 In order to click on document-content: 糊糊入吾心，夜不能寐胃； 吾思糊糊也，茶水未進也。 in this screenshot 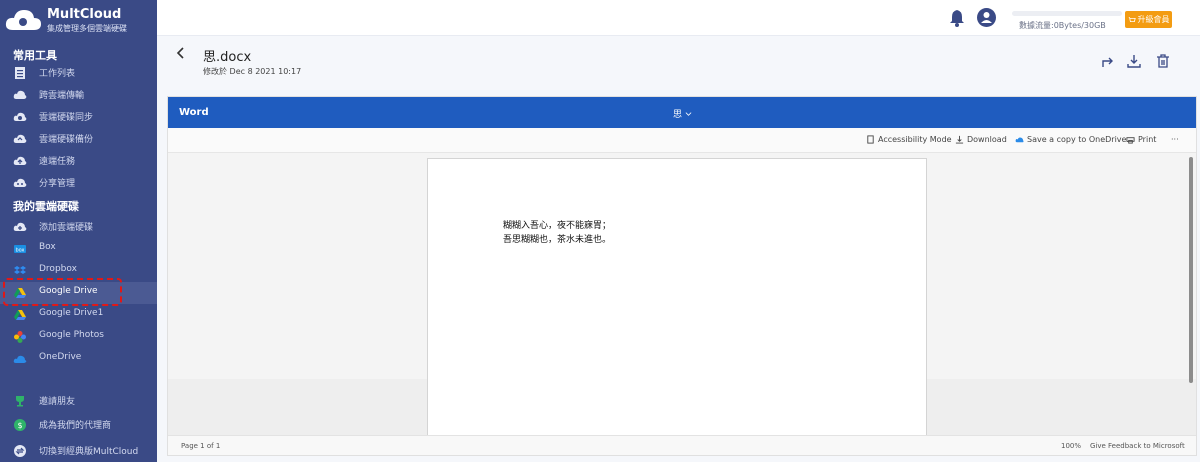, I will do `click(557, 233)`.